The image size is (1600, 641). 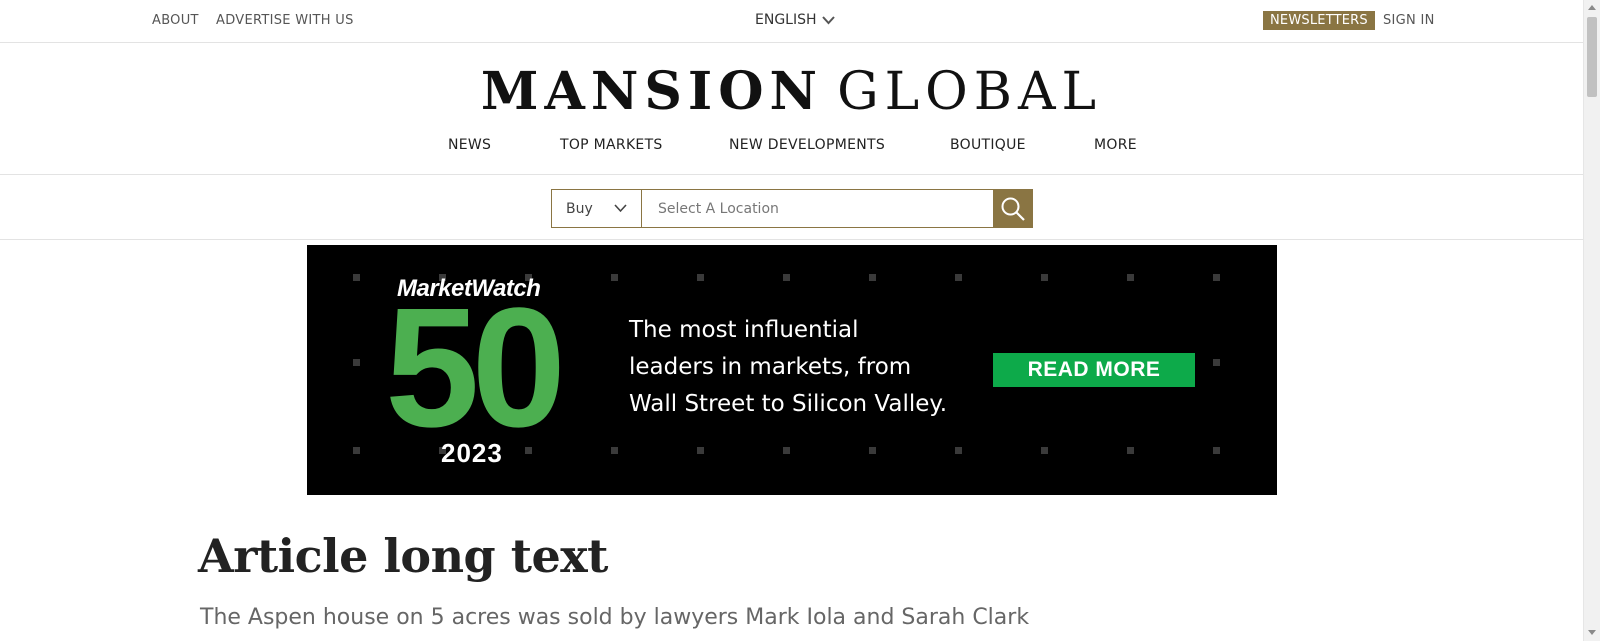 I want to click on location-search: Buy, so click(x=792, y=208).